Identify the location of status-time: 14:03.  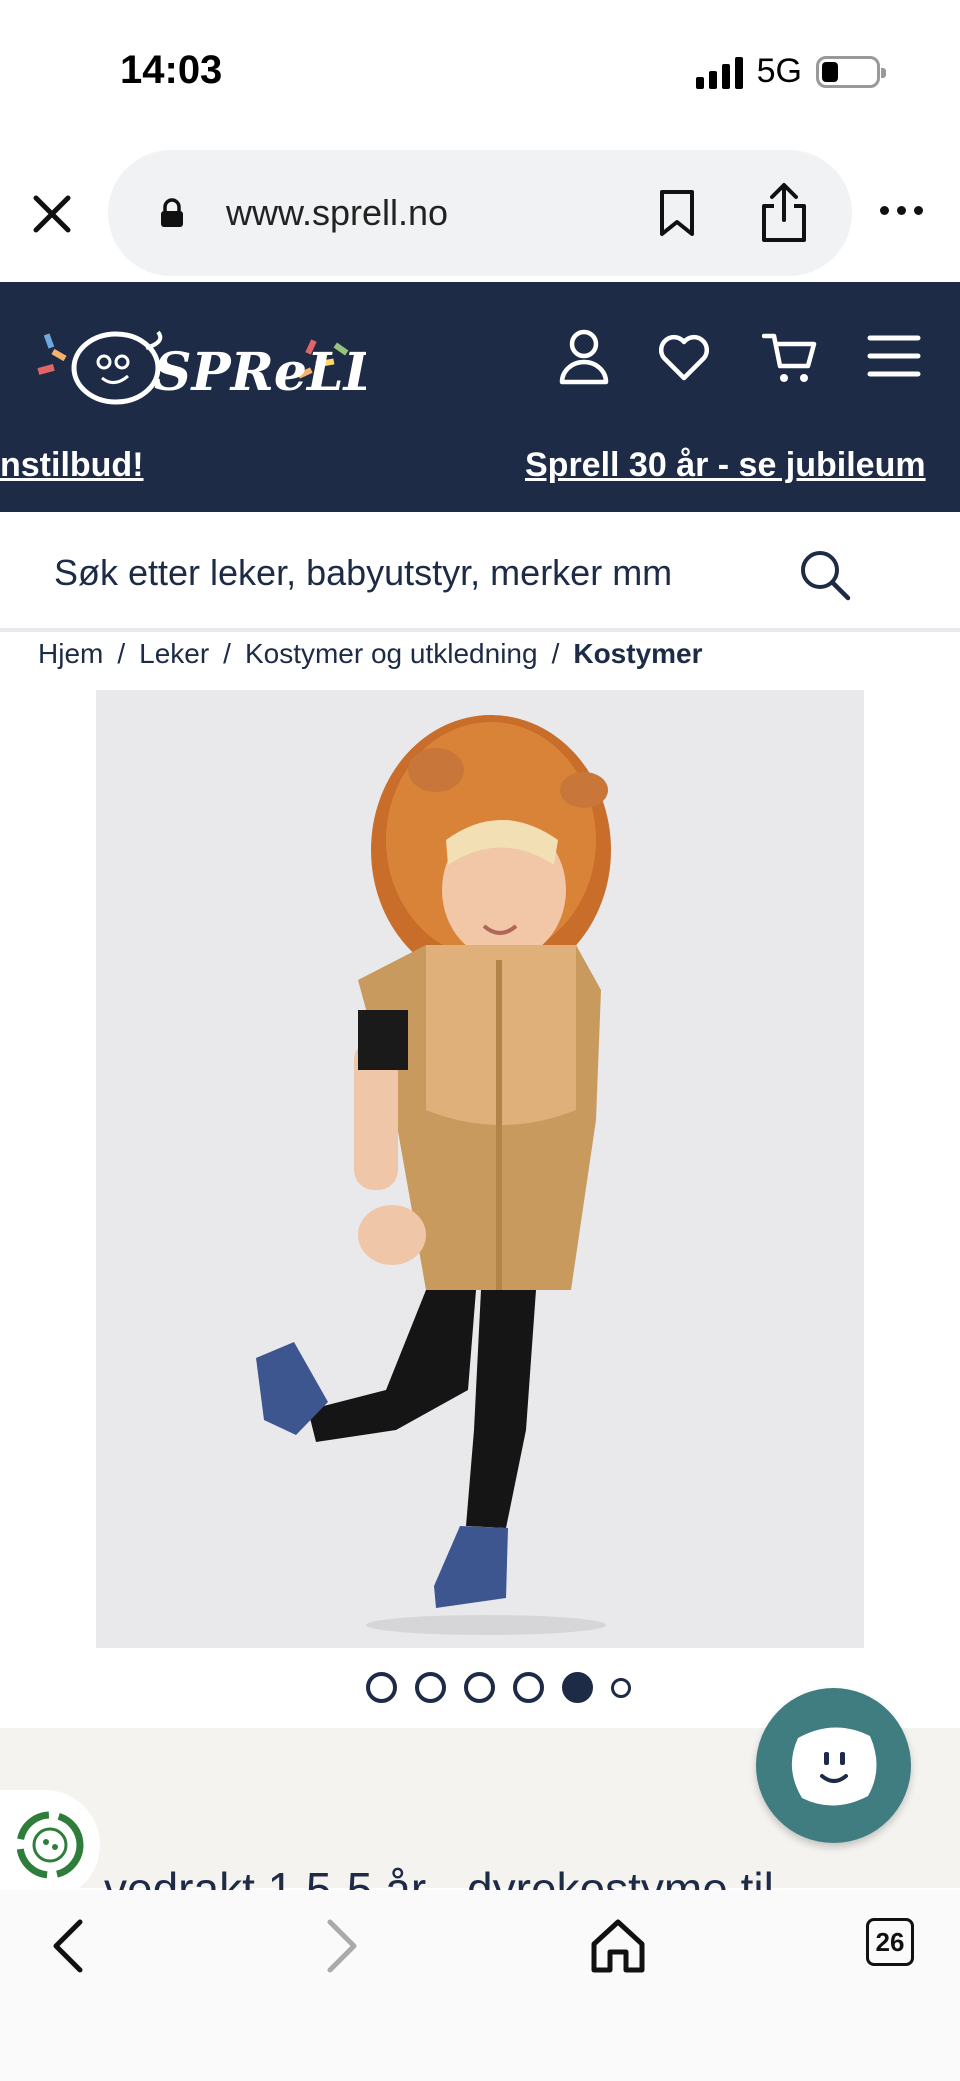
(171, 70).